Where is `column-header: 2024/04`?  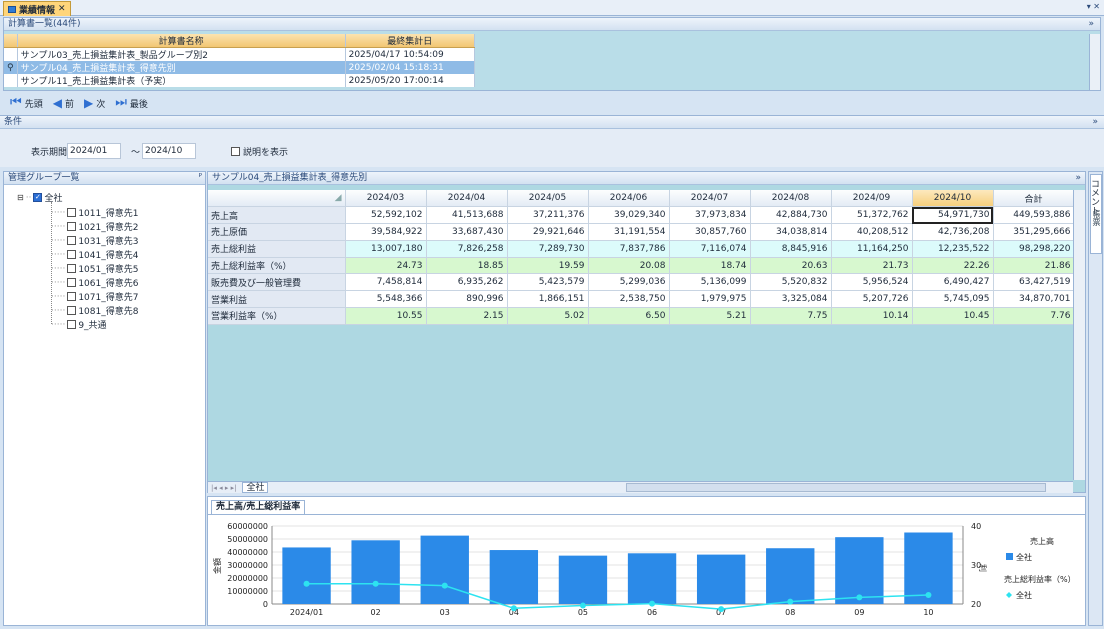
column-header: 2024/04 is located at coordinates (467, 199).